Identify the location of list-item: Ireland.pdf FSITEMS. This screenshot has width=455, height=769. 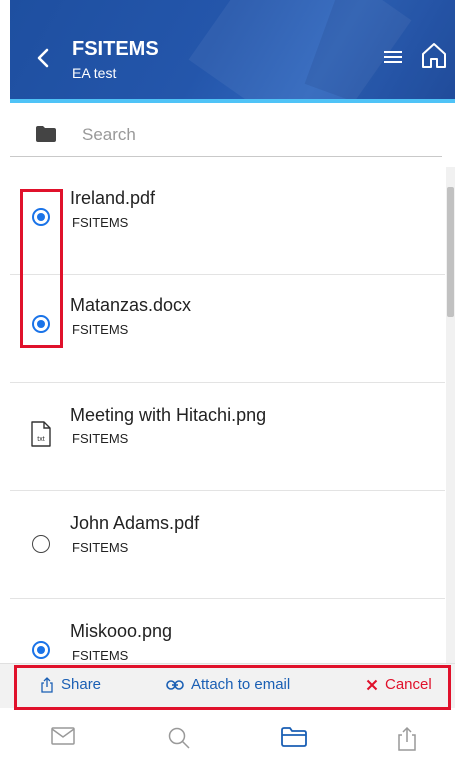
(227, 221).